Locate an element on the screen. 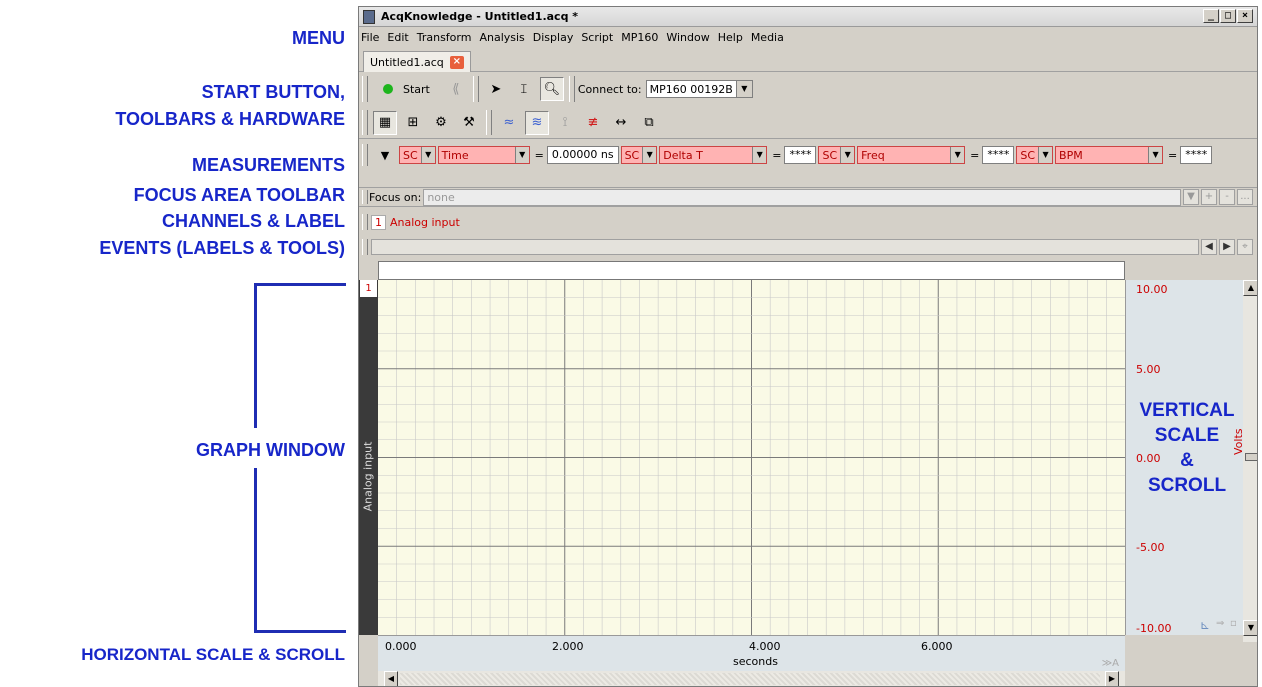 Image resolution: width=1262 pixels, height=687 pixels. previous-event-icon: ◀ is located at coordinates (1209, 247).